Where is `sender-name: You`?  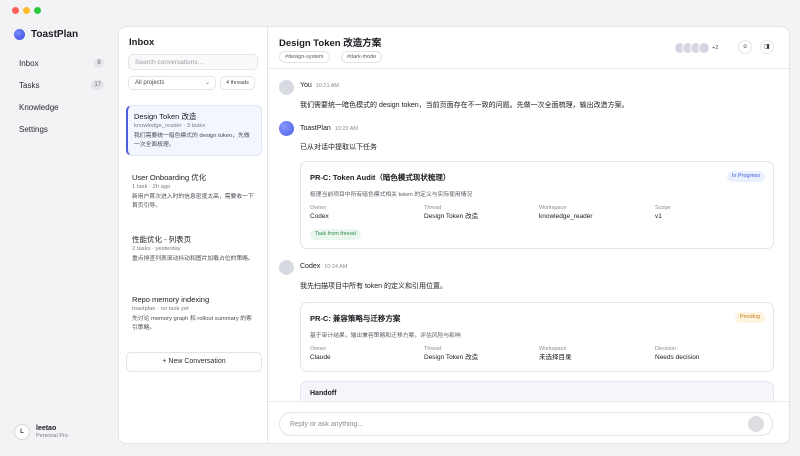 sender-name: You is located at coordinates (306, 85).